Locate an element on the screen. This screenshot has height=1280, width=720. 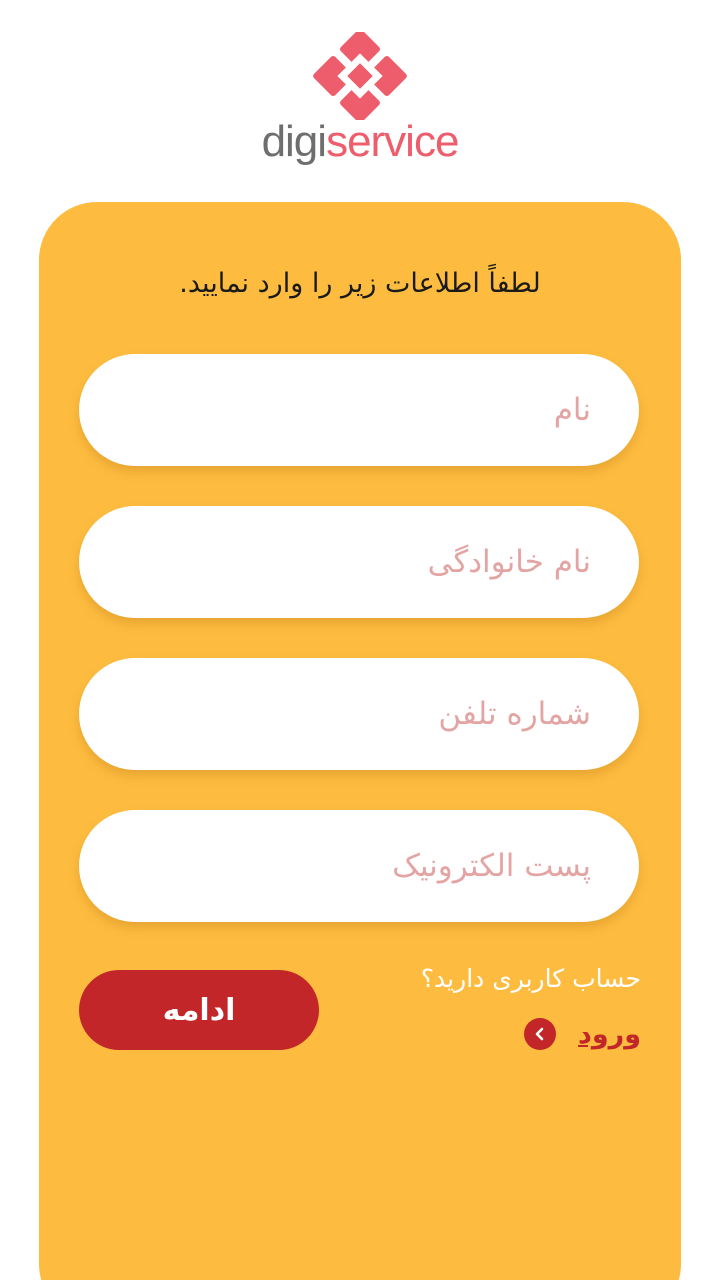
email-field: پست الکترونیک is located at coordinates (359, 866).